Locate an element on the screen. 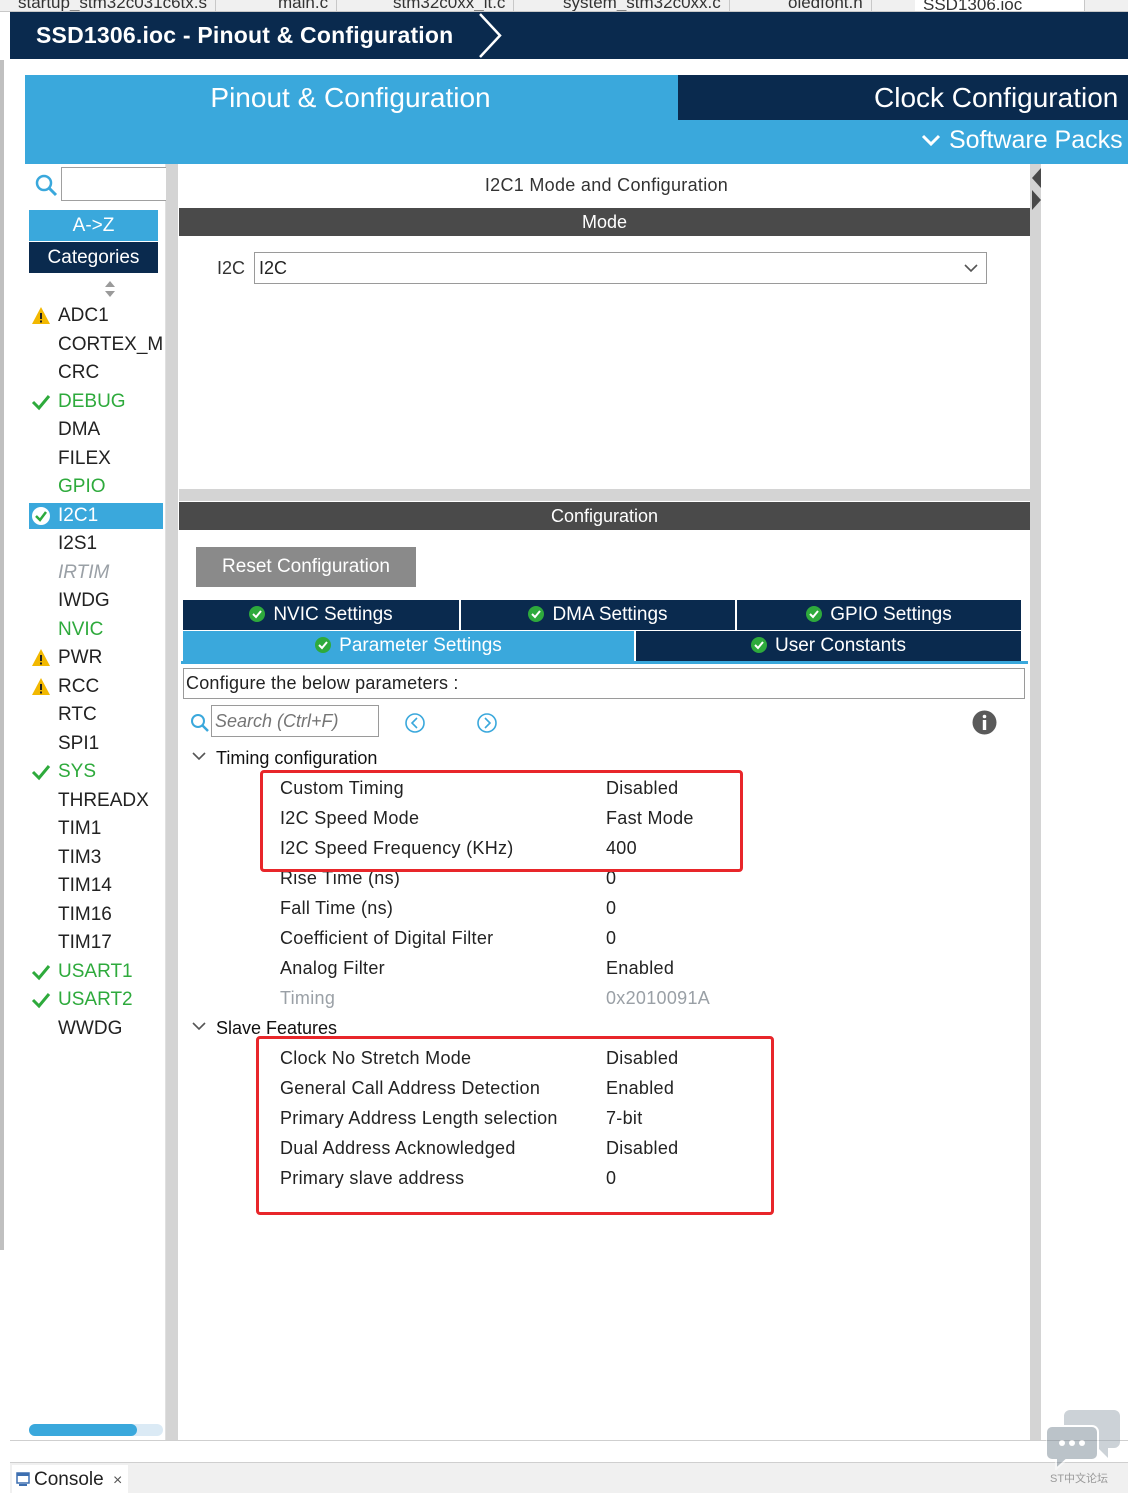 Image resolution: width=1128 pixels, height=1493 pixels. tab-nvic-settings: NVIC Settings is located at coordinates (321, 615).